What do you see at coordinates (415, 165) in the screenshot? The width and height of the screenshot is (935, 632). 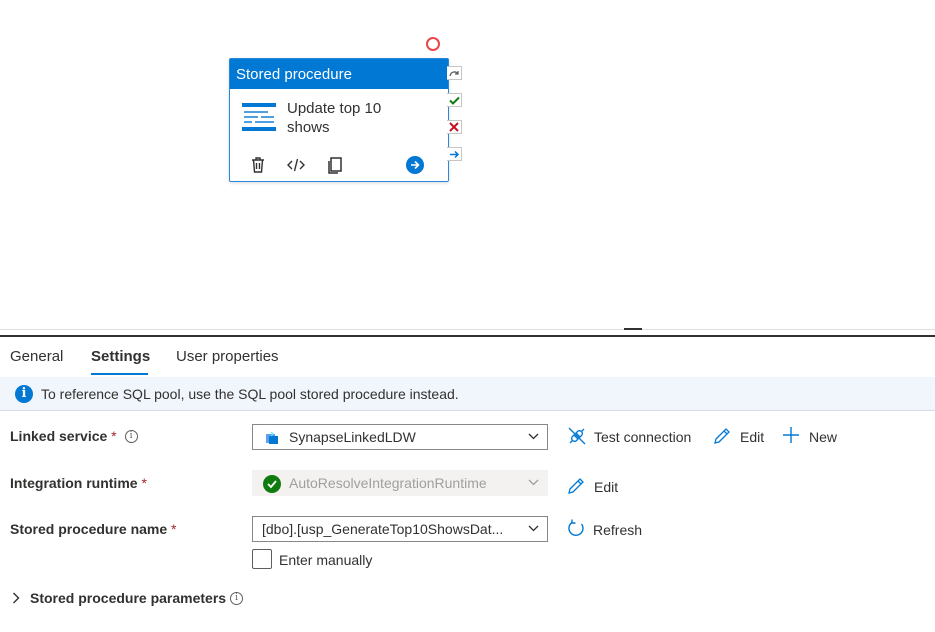 I see `arrow-circle-icon` at bounding box center [415, 165].